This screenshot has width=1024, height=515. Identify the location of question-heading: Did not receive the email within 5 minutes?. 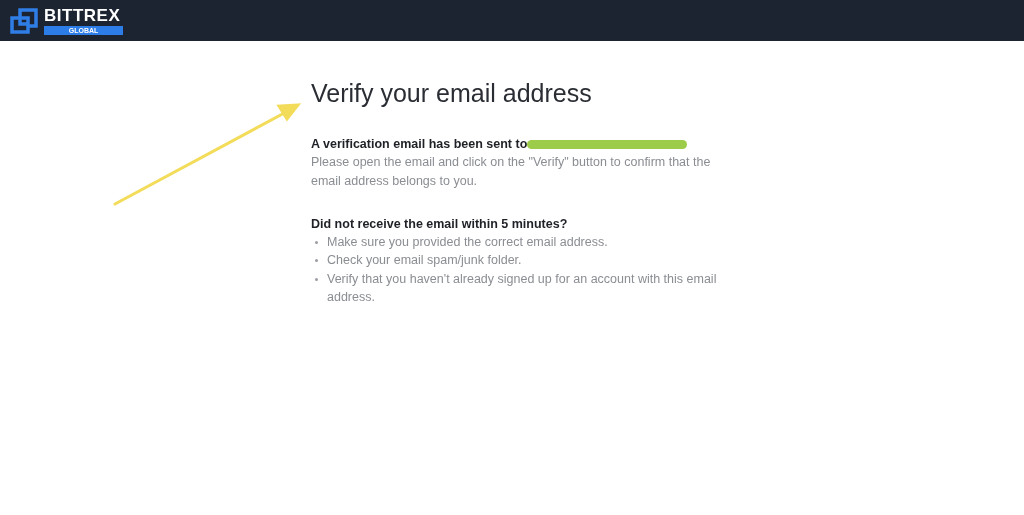
(440, 224).